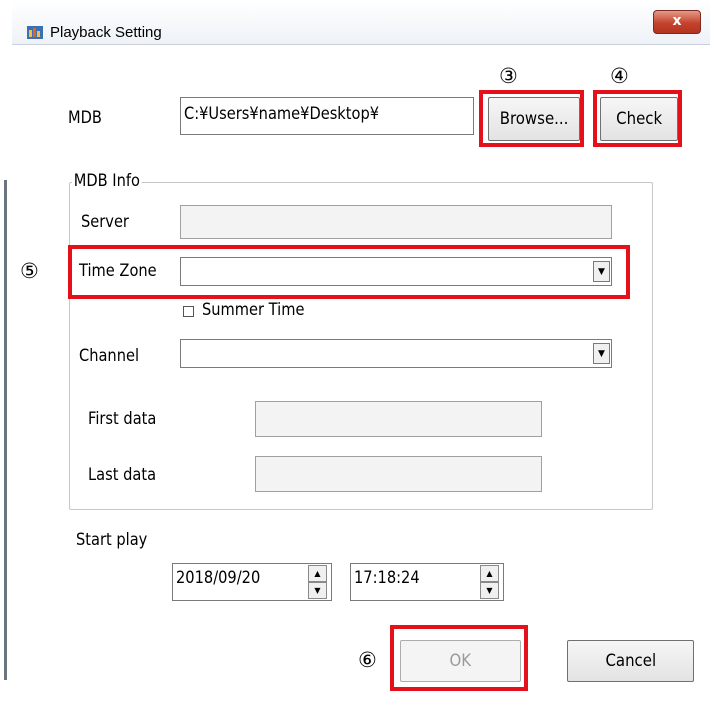 This screenshot has height=702, width=710. I want to click on server-label: Server, so click(105, 222).